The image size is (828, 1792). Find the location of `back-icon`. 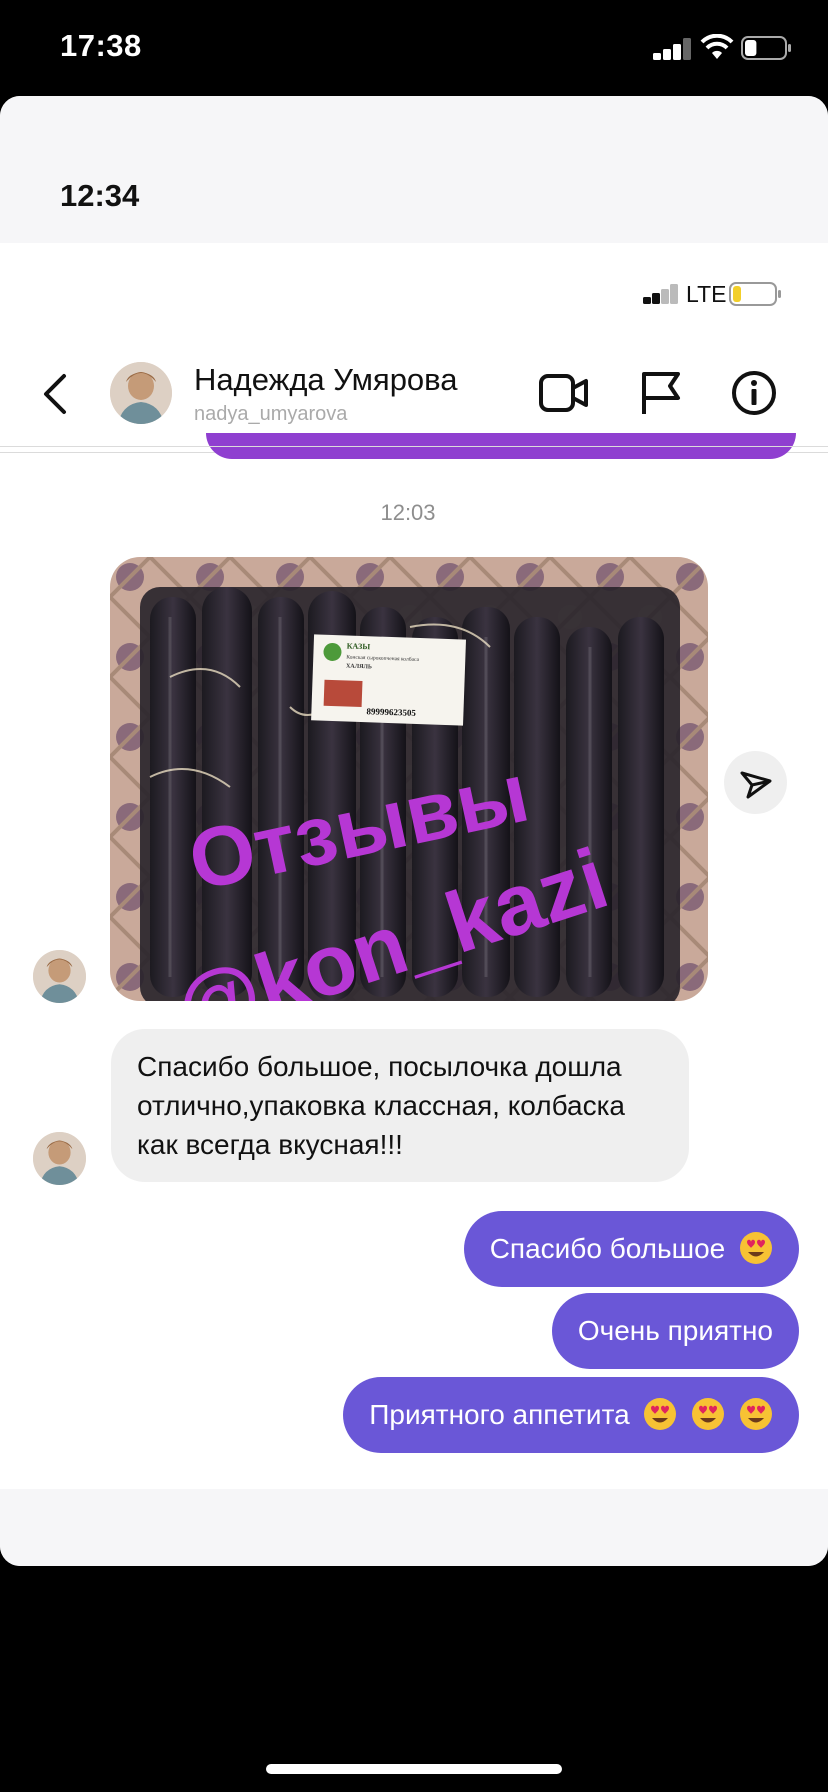

back-icon is located at coordinates (55, 394).